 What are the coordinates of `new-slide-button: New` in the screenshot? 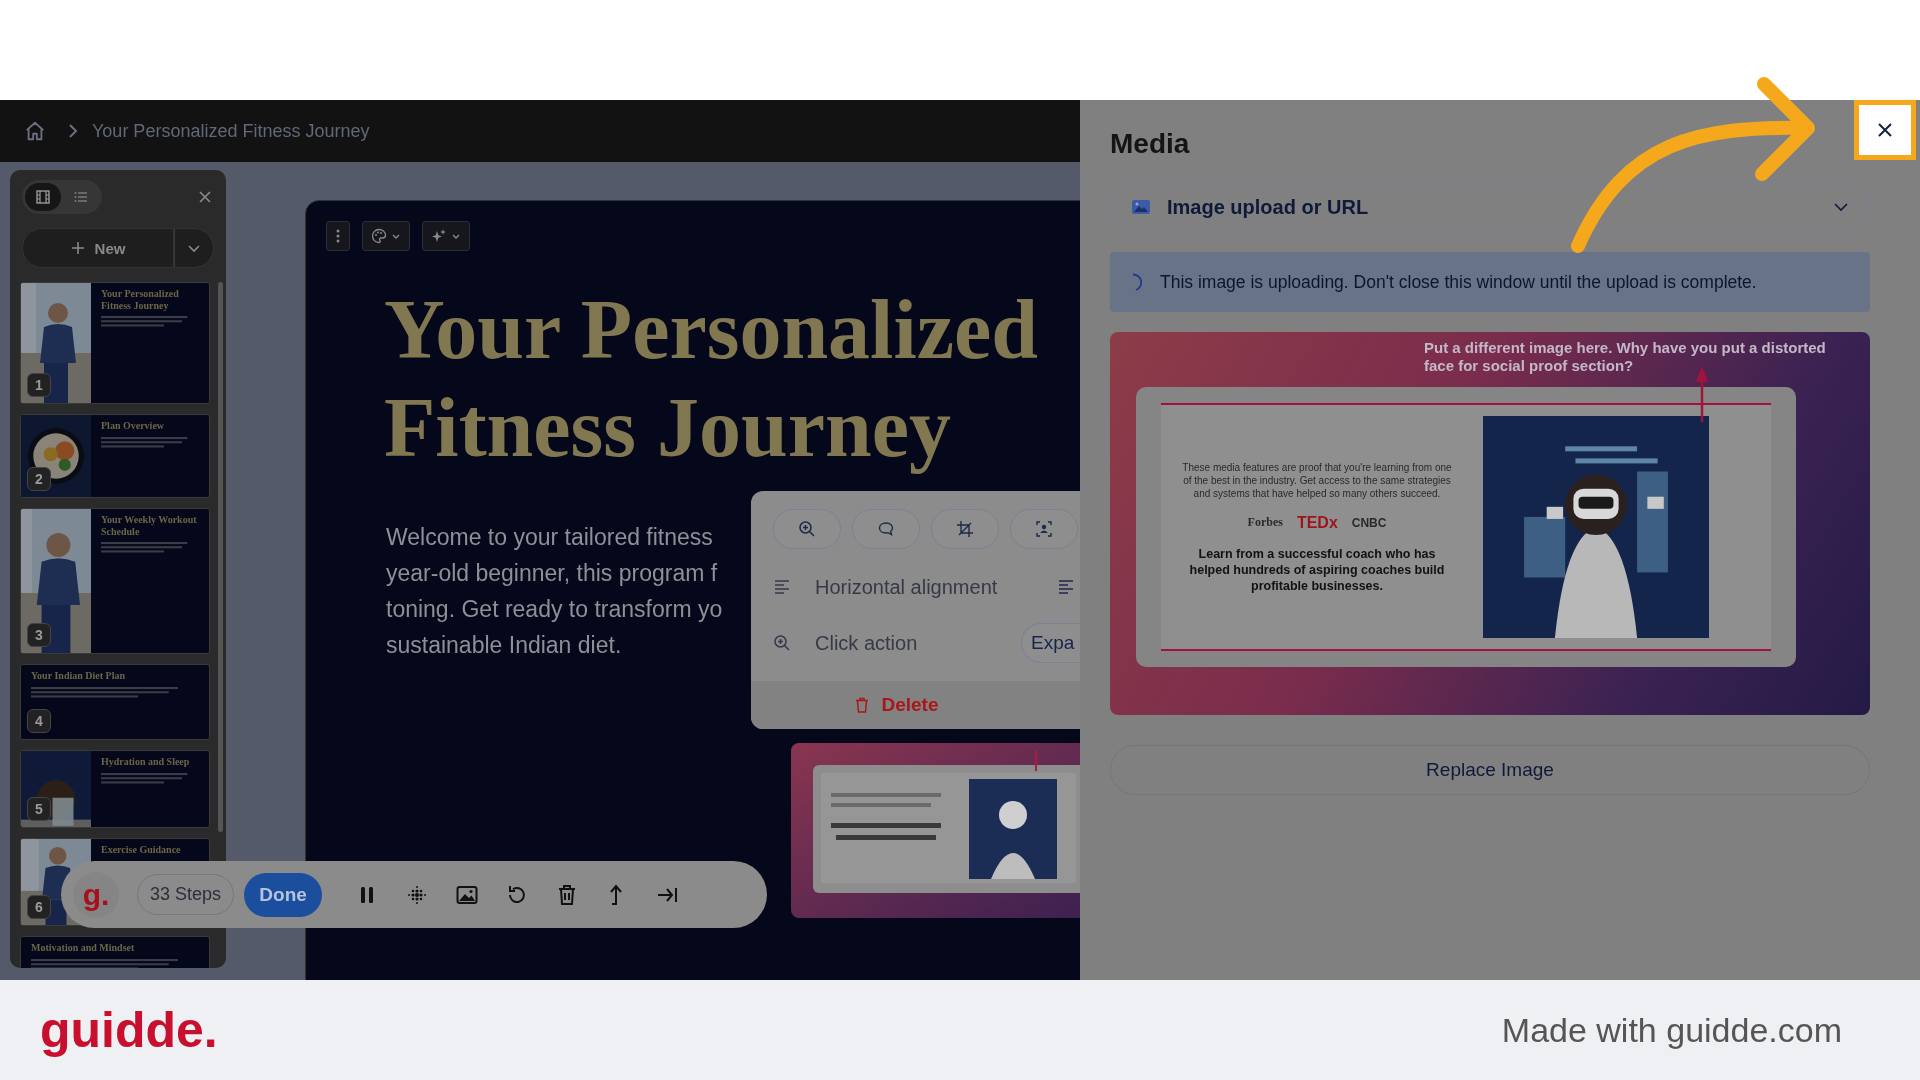 It's located at (98, 248).